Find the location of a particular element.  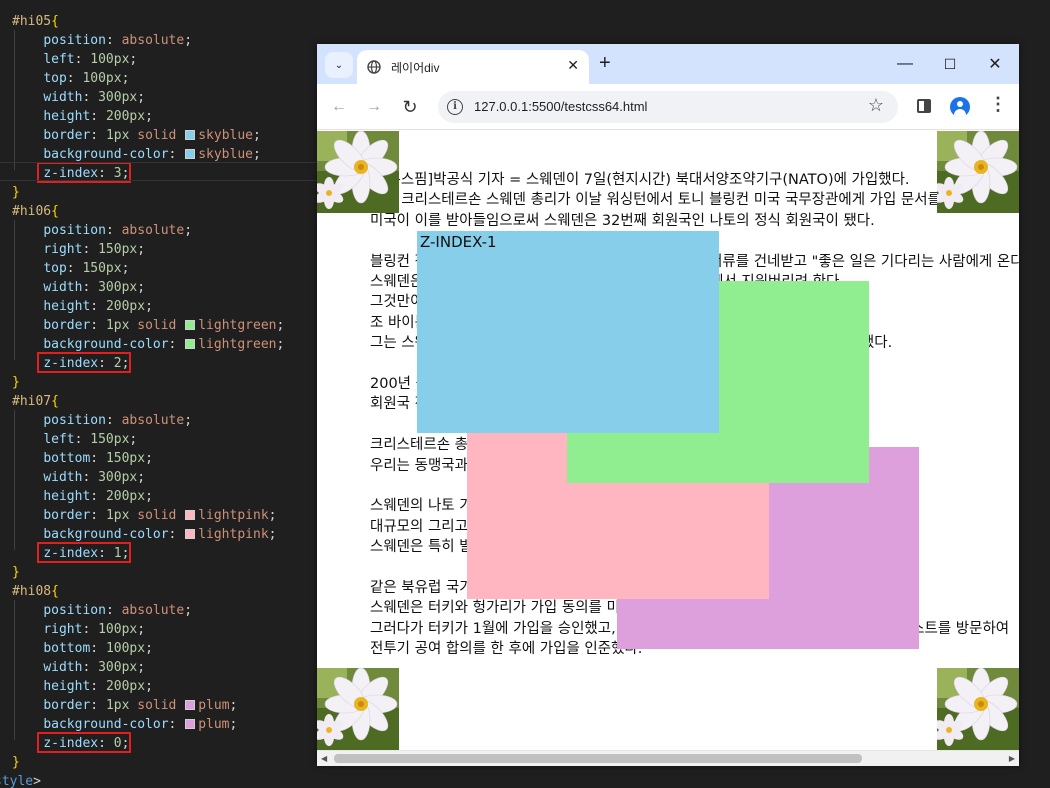

code-line: right: 100px; is located at coordinates (78, 629).